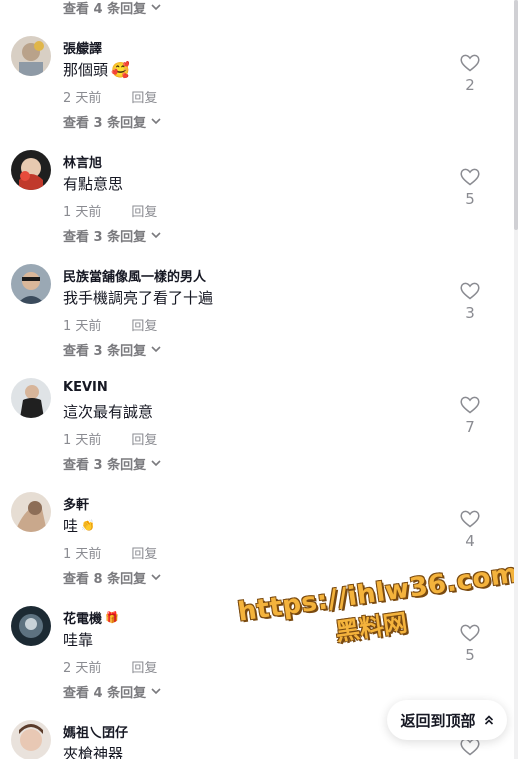  I want to click on comment-text-content: 有點意思, so click(93, 184).